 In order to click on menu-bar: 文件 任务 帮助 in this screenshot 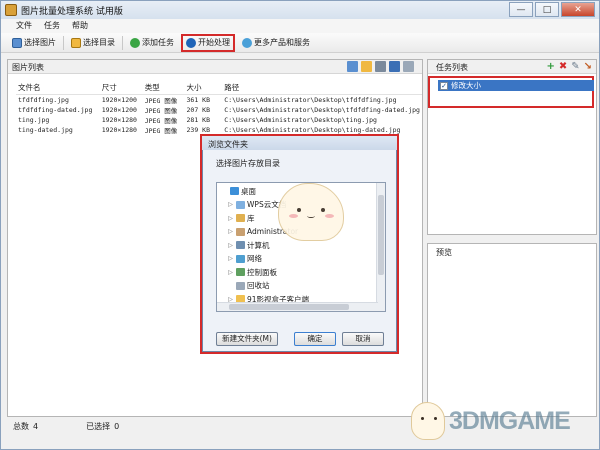, I will do `click(300, 26)`.